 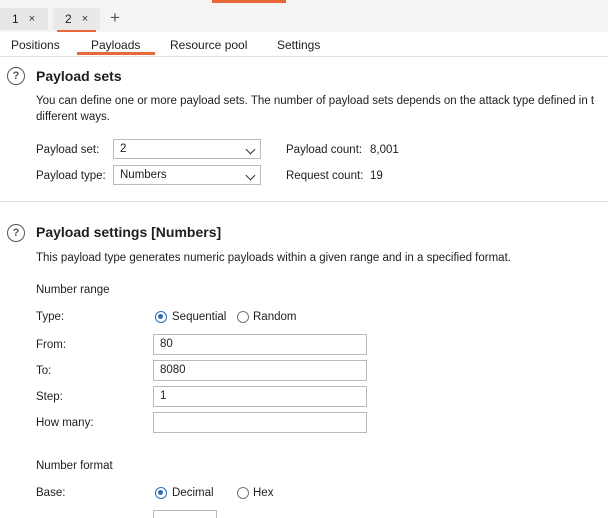 What do you see at coordinates (50, 317) in the screenshot?
I see `type-label: Type:` at bounding box center [50, 317].